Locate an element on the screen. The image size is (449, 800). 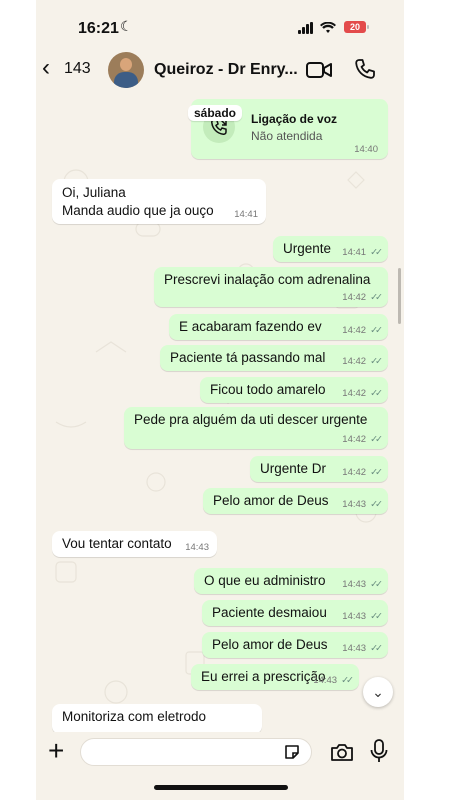
message-text: Ficou todo amarelo is located at coordinates (268, 389).